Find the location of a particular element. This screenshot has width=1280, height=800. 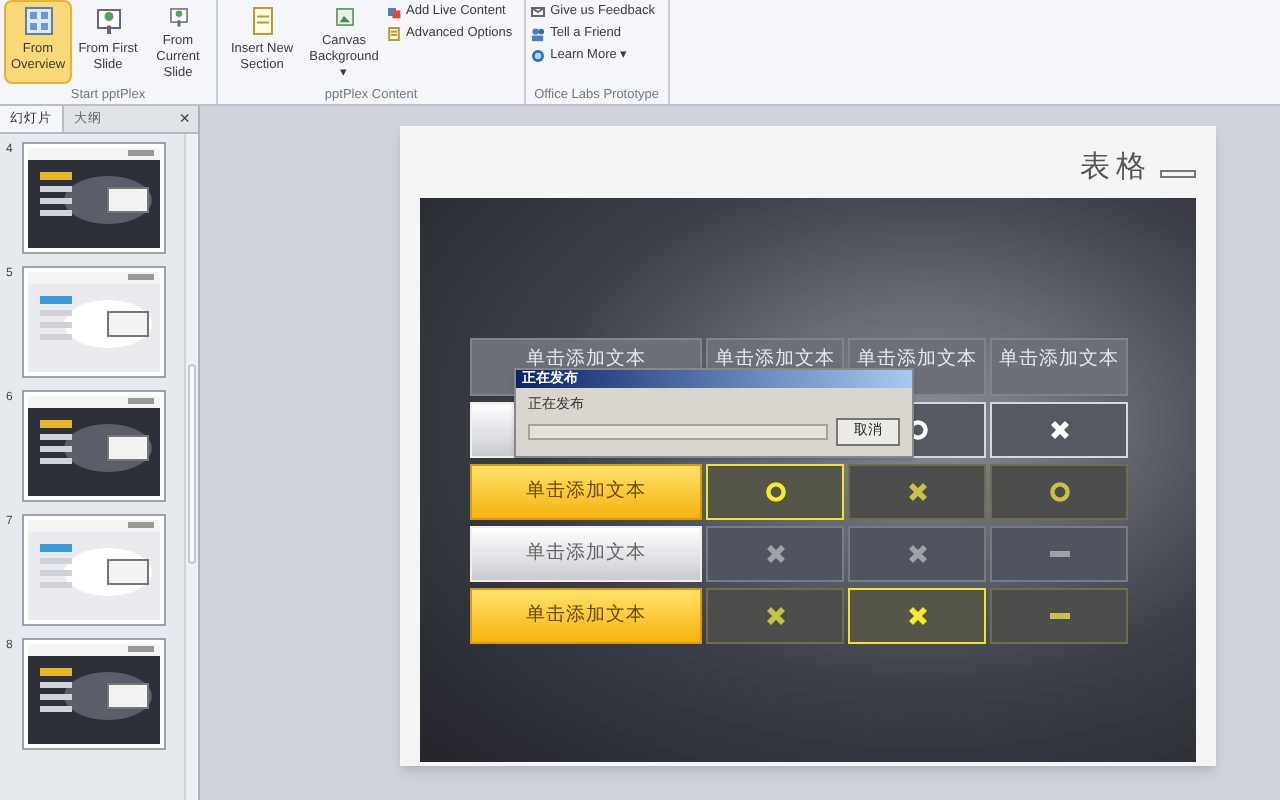

table-header-cell: 单击添加文本 is located at coordinates (1059, 367).